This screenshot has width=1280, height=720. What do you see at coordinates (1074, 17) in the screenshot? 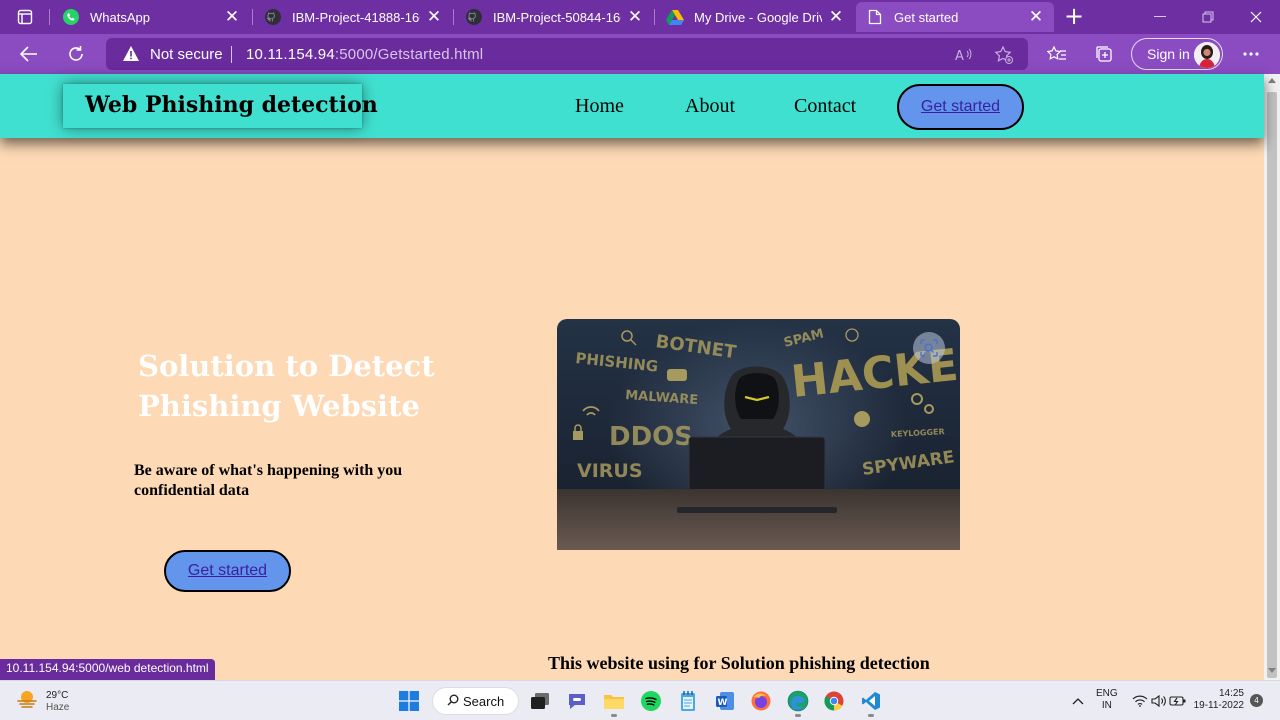
I see `new-tab-icon: +` at bounding box center [1074, 17].